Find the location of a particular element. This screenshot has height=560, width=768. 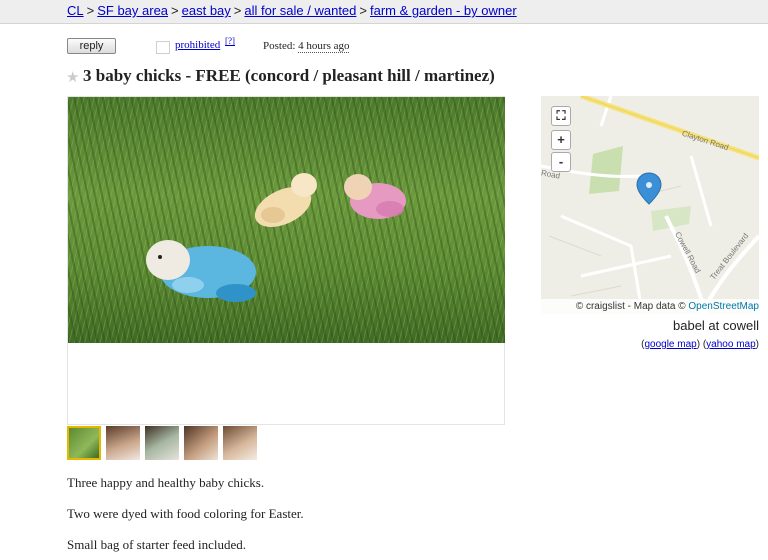

zoom-in-button: + is located at coordinates (561, 140).